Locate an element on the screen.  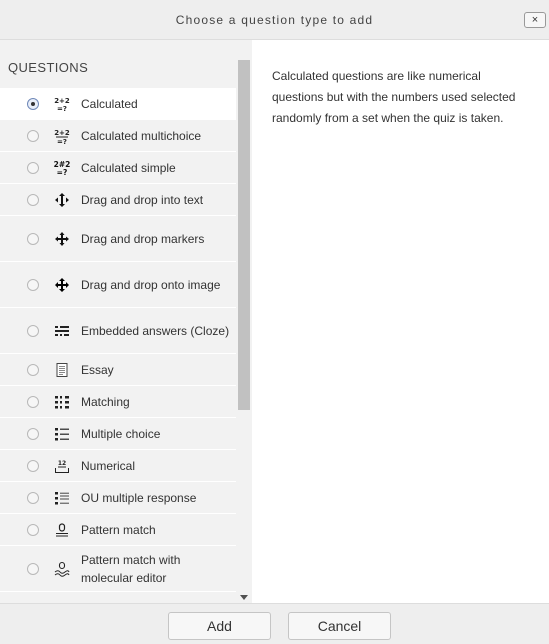
question-type-numerical: 12 Numerical is located at coordinates (118, 466).